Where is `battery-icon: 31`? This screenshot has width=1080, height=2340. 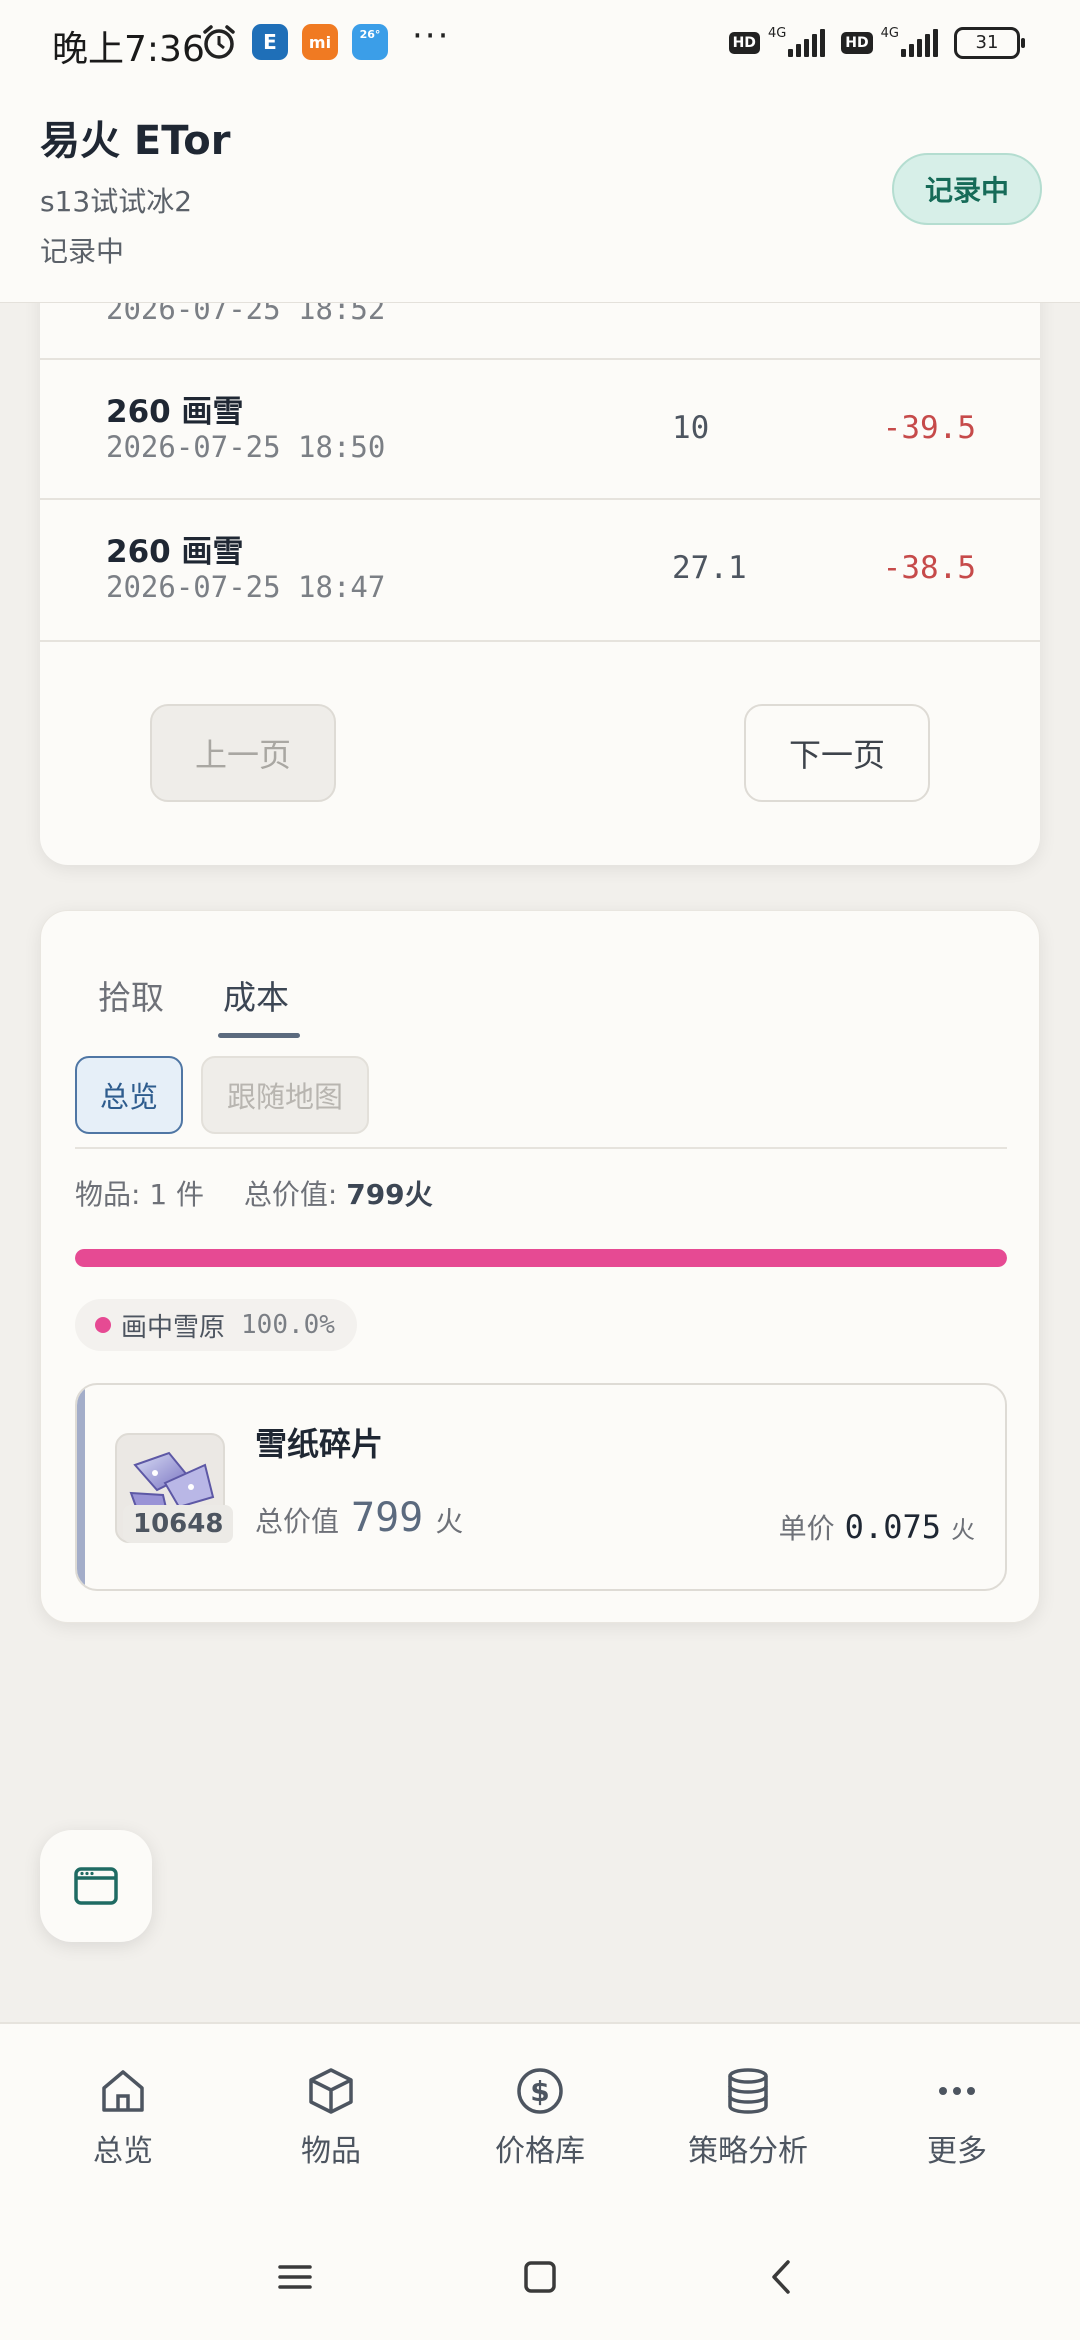
battery-icon: 31 is located at coordinates (989, 42).